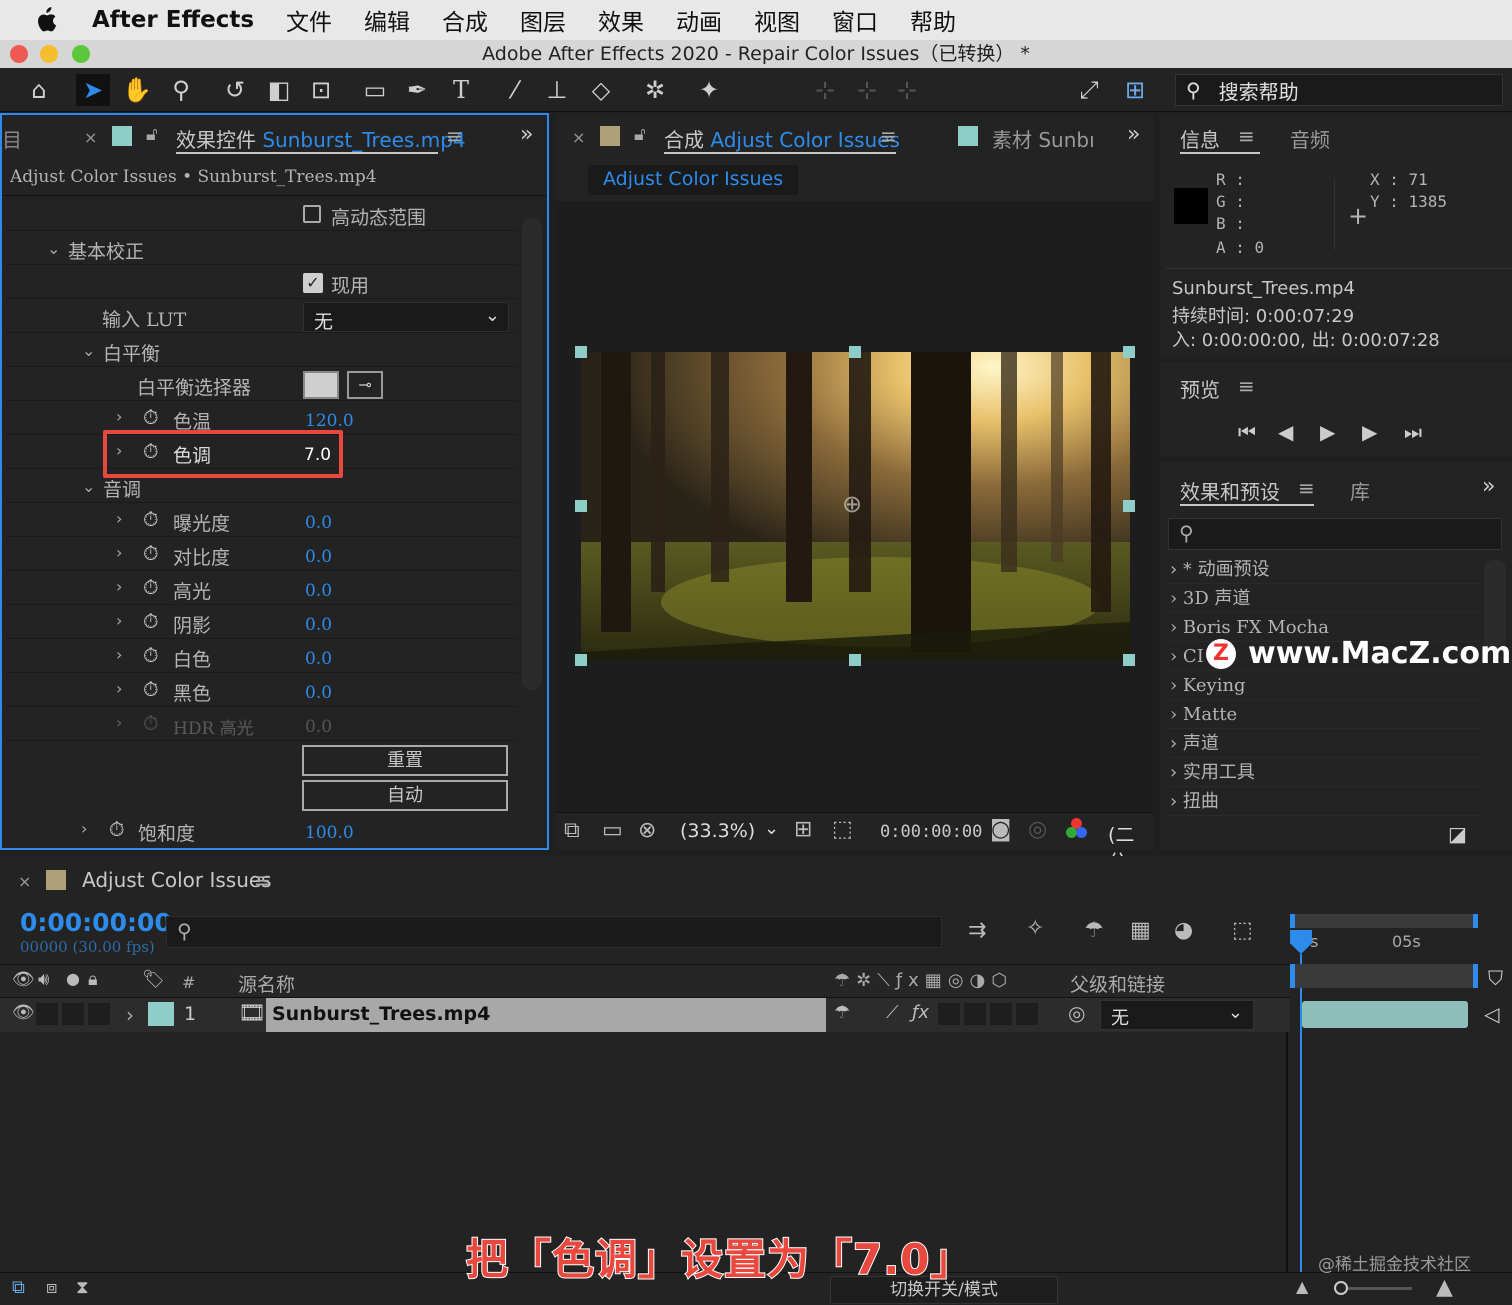 This screenshot has height=1305, width=1512. Describe the element at coordinates (923, 980) in the screenshot. I see `switches-header-icons: ☂✲⟍ƒx▦◎◑⬡` at that location.